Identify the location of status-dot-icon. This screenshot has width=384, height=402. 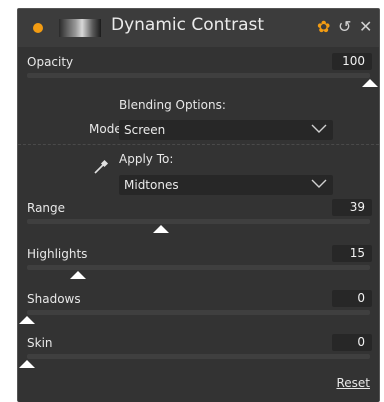
(38, 28).